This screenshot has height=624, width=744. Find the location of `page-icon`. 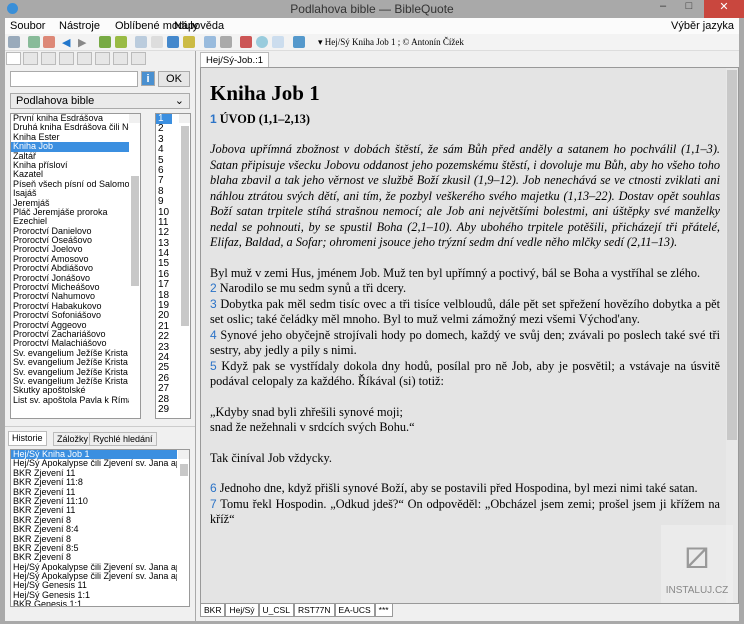

page-icon is located at coordinates (210, 42).